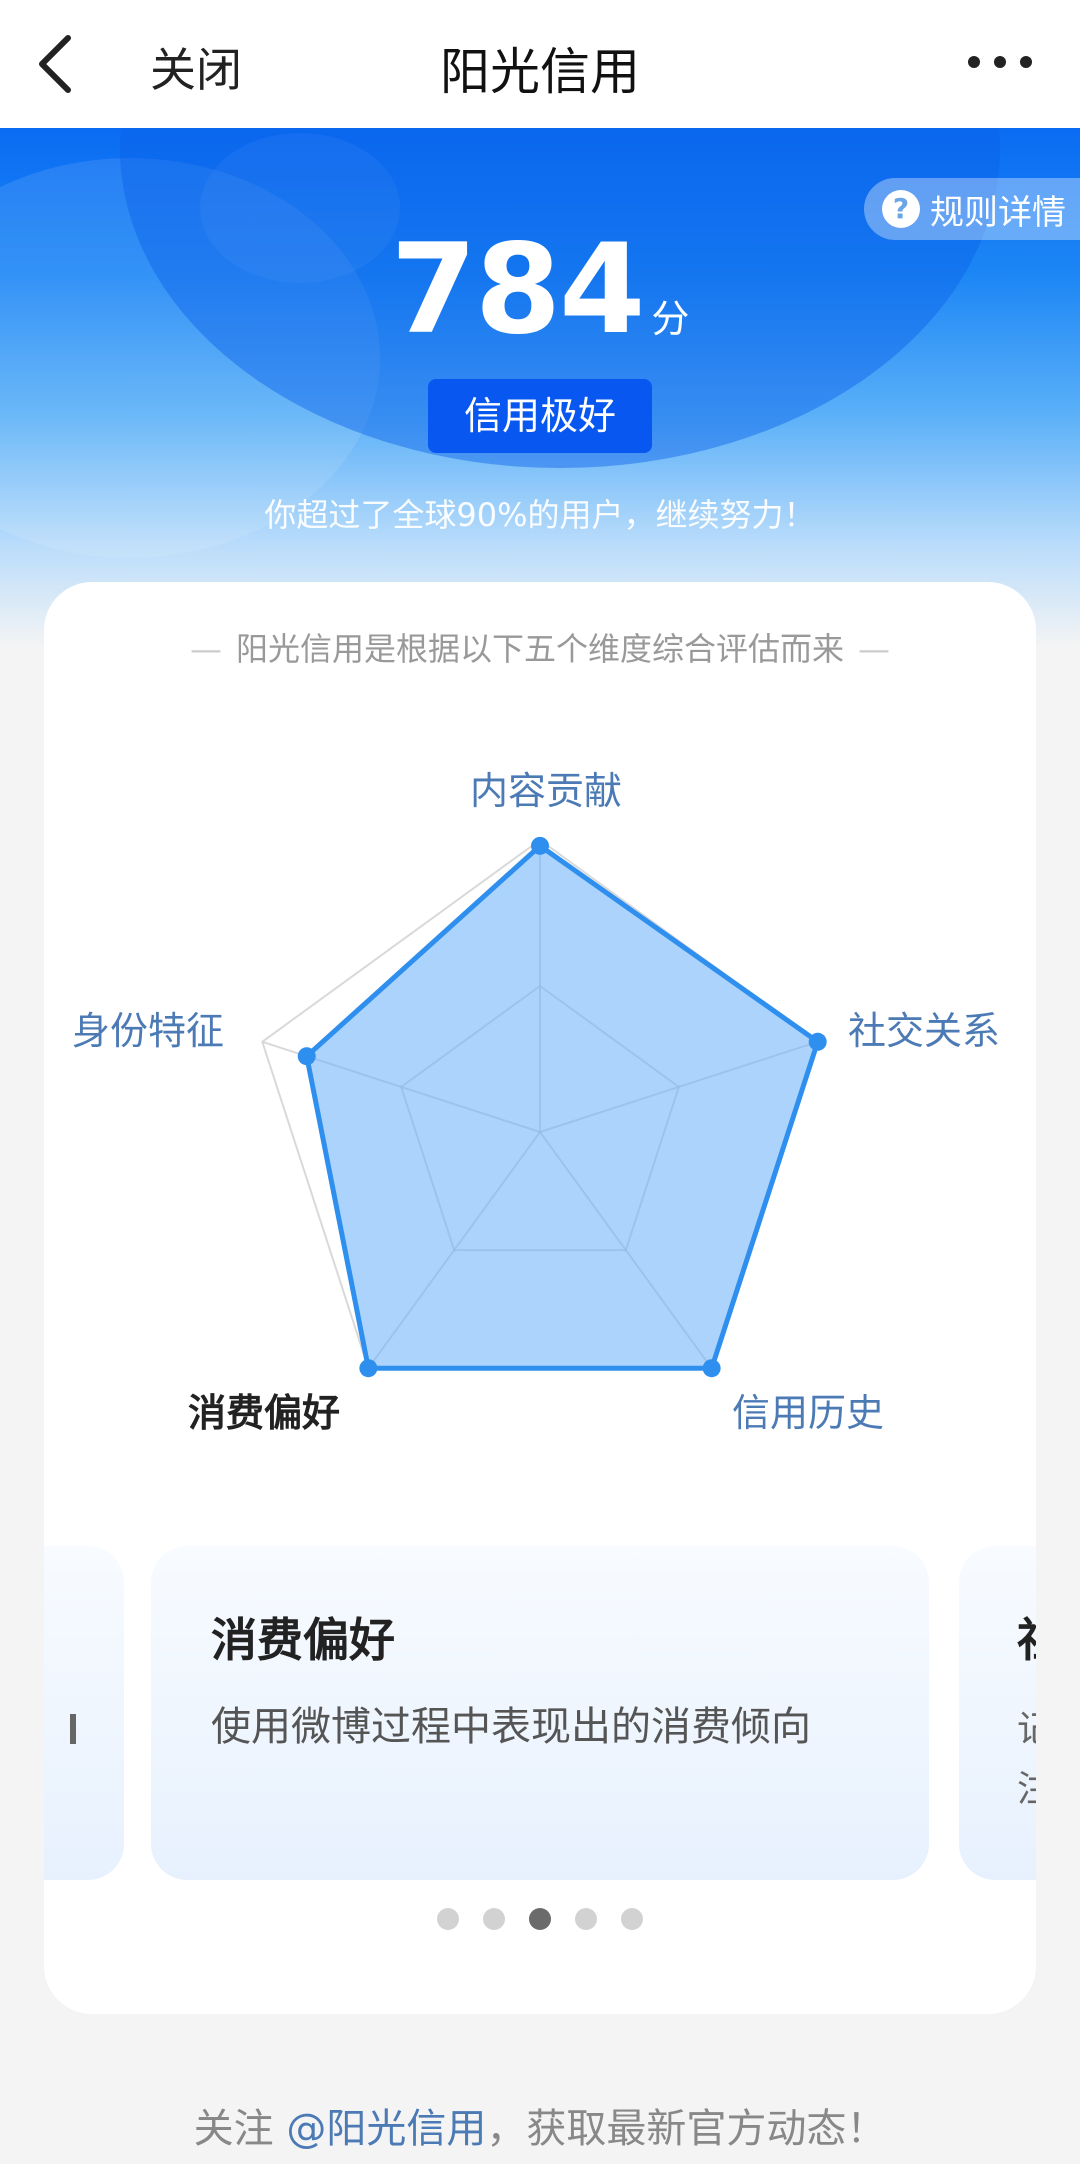  What do you see at coordinates (686, 2129) in the screenshot?
I see `footer-suffix: ，获取最新官方动态！` at bounding box center [686, 2129].